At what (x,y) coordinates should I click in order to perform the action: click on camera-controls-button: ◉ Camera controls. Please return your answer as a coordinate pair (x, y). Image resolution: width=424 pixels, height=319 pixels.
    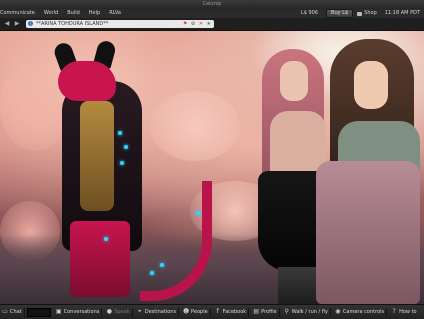
    Looking at the image, I should click on (360, 312).